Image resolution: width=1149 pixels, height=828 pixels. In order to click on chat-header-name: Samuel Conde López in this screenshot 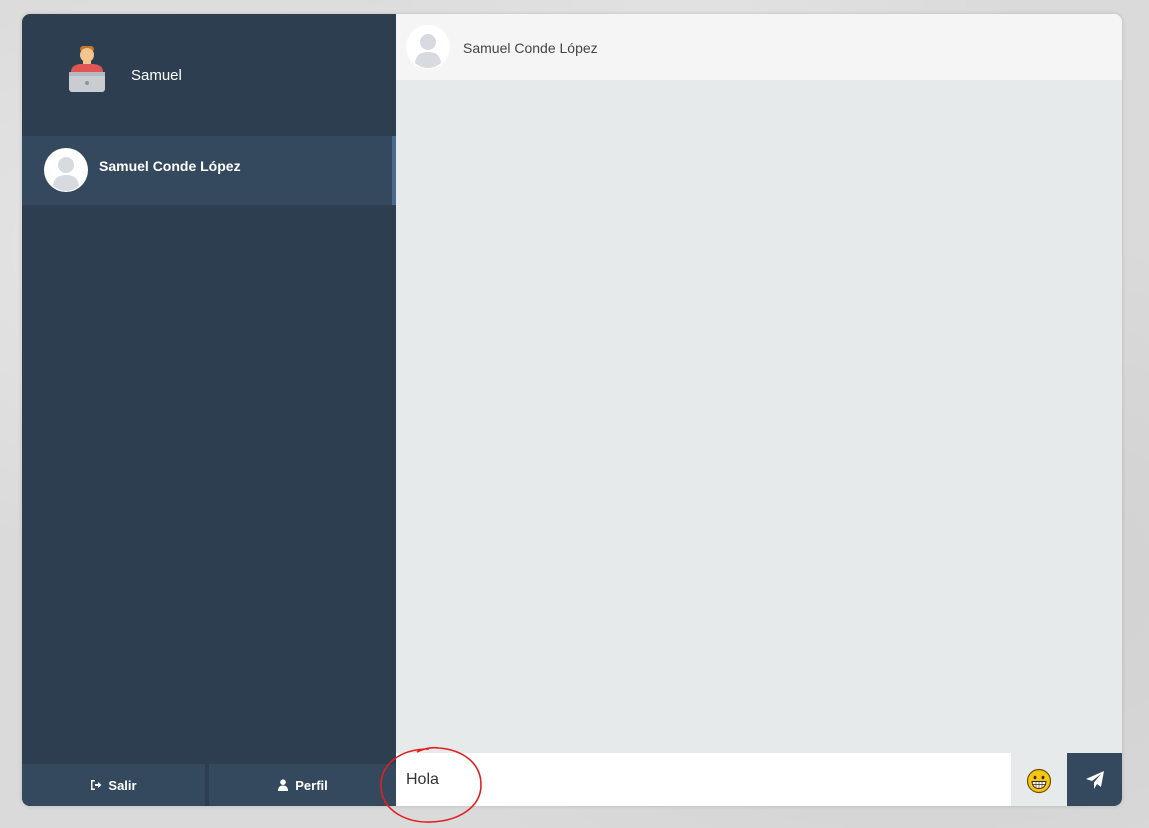, I will do `click(530, 48)`.